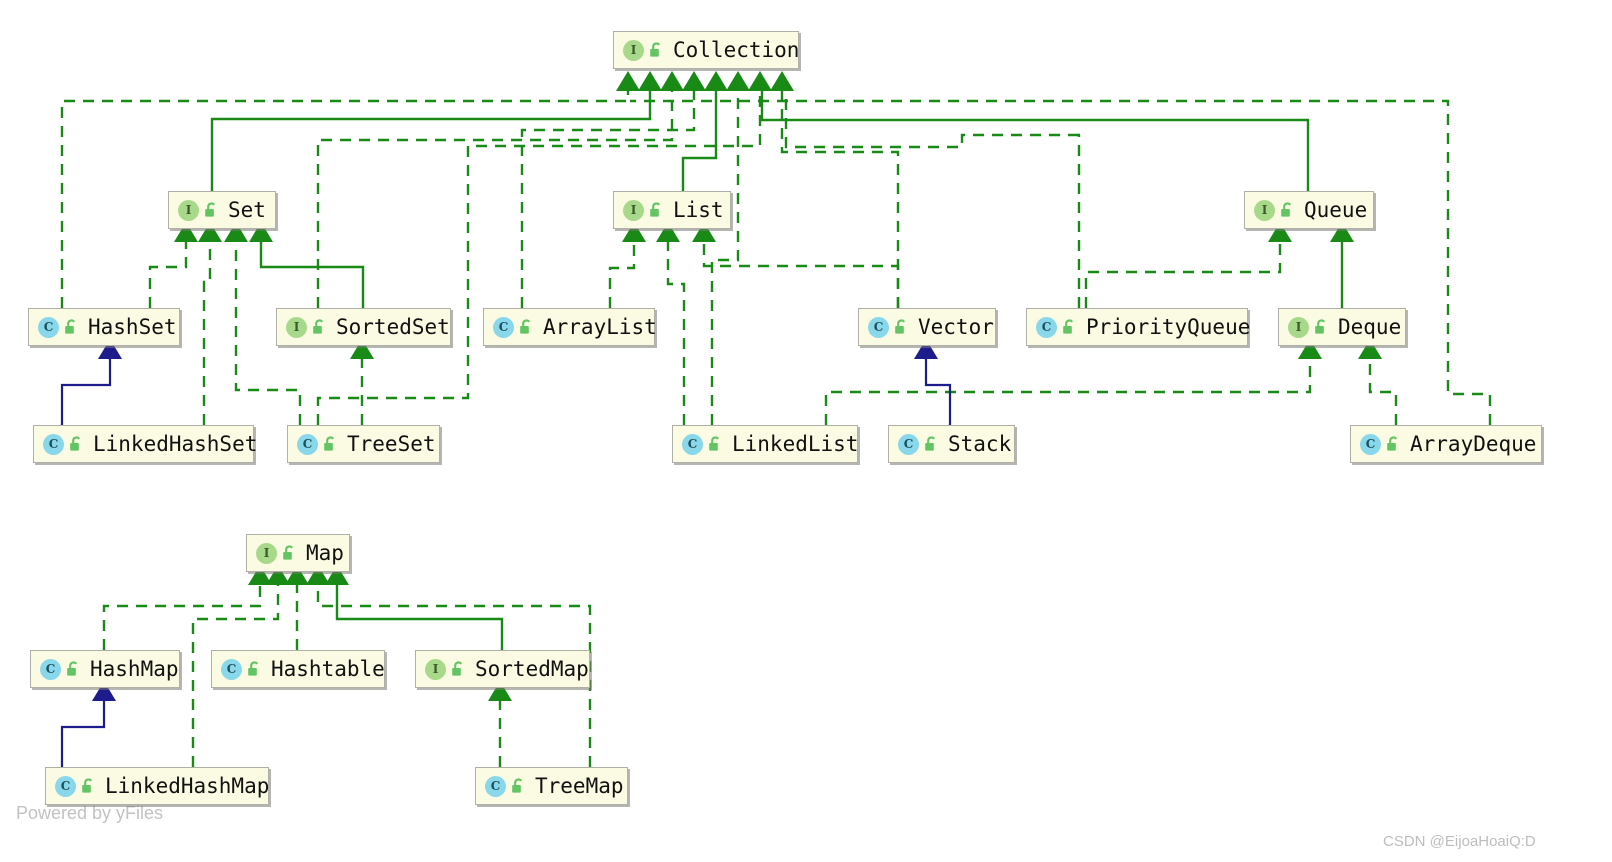  I want to click on uml-node-label: Map, so click(325, 552).